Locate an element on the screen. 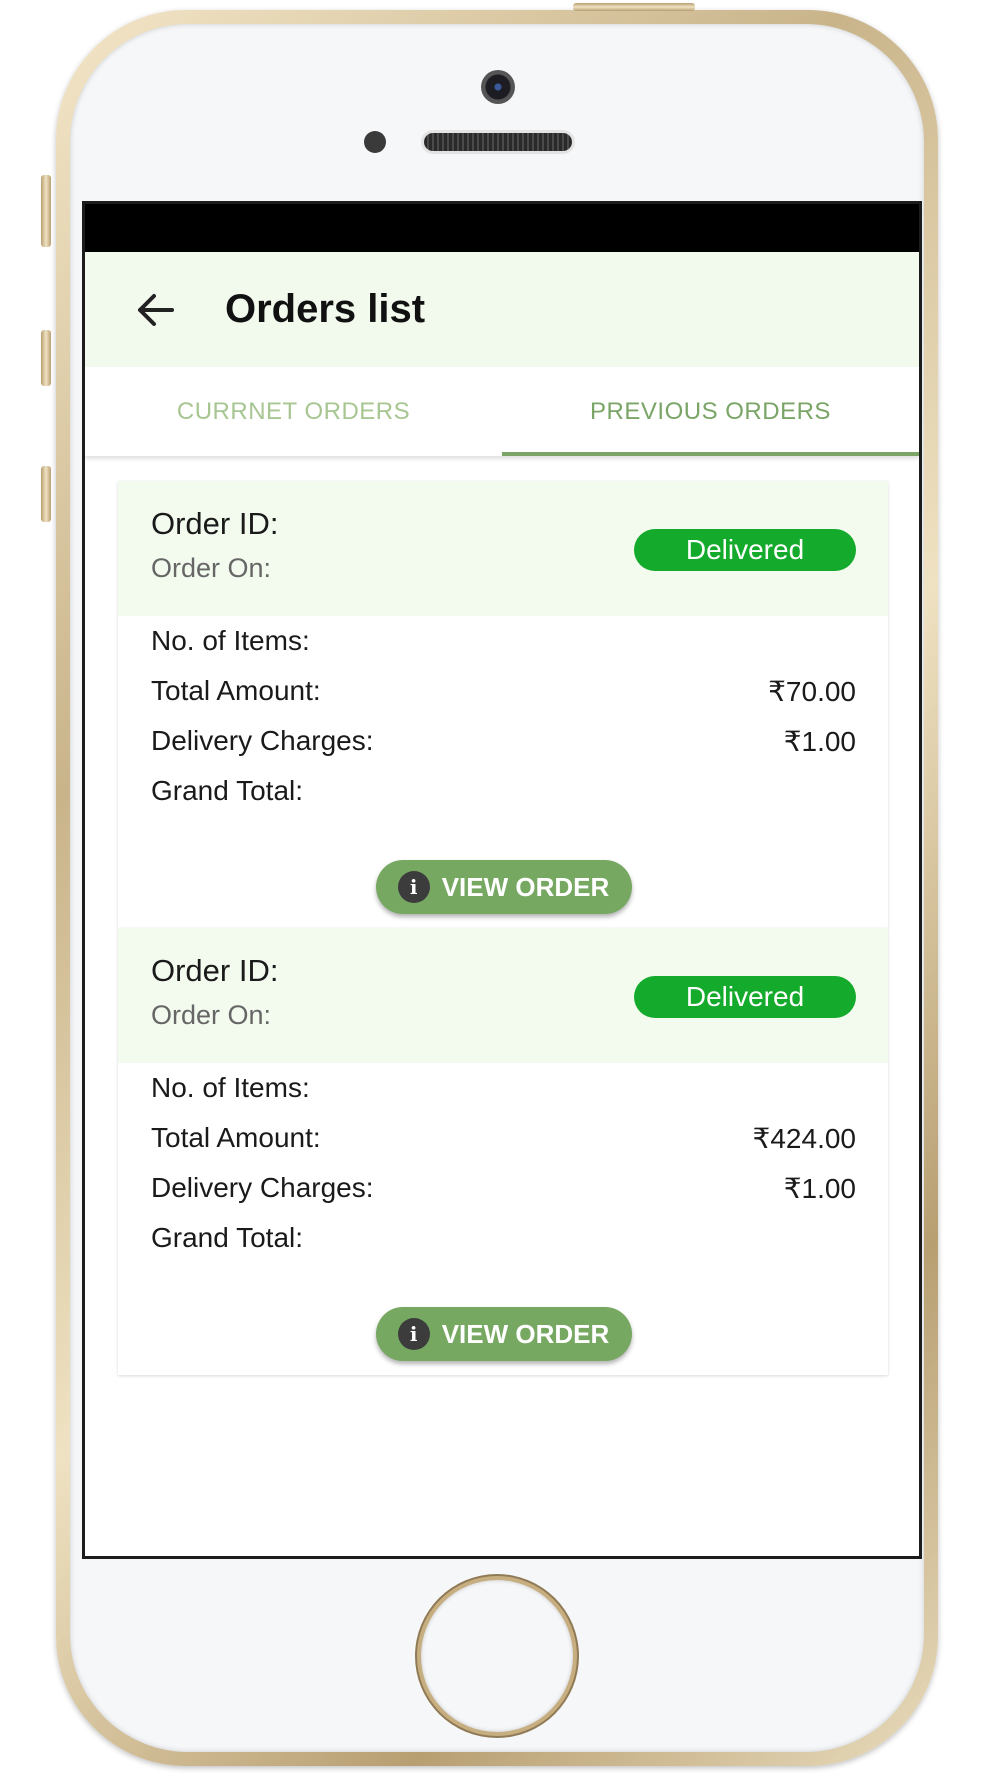  arrow-left-icon is located at coordinates (155, 310).